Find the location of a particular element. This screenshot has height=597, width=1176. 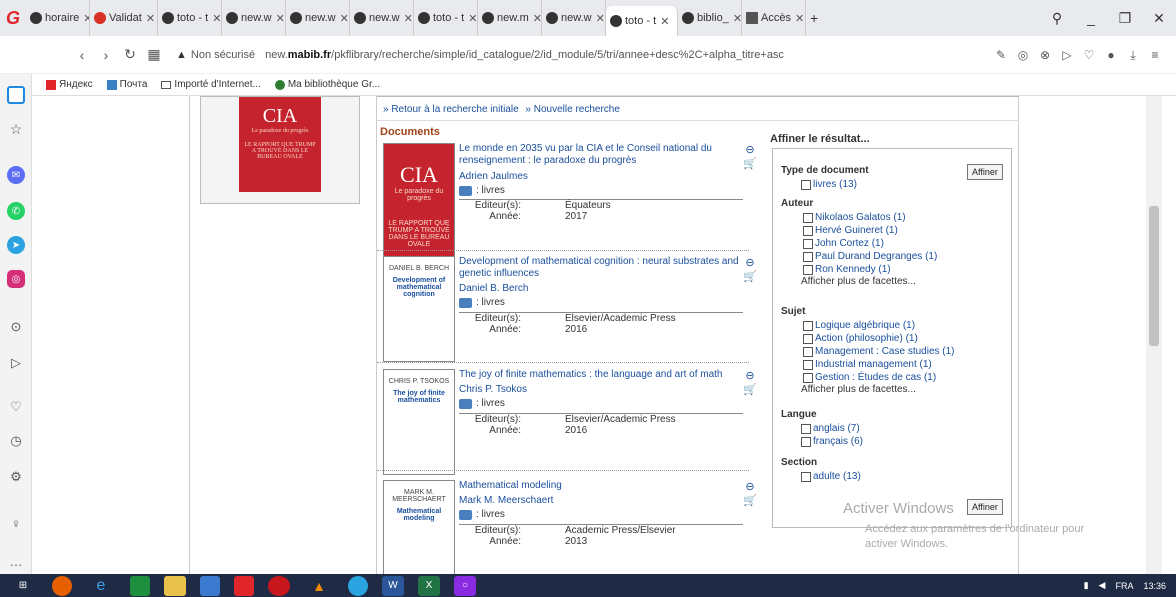

scrollbar-thumb is located at coordinates (1154, 276).